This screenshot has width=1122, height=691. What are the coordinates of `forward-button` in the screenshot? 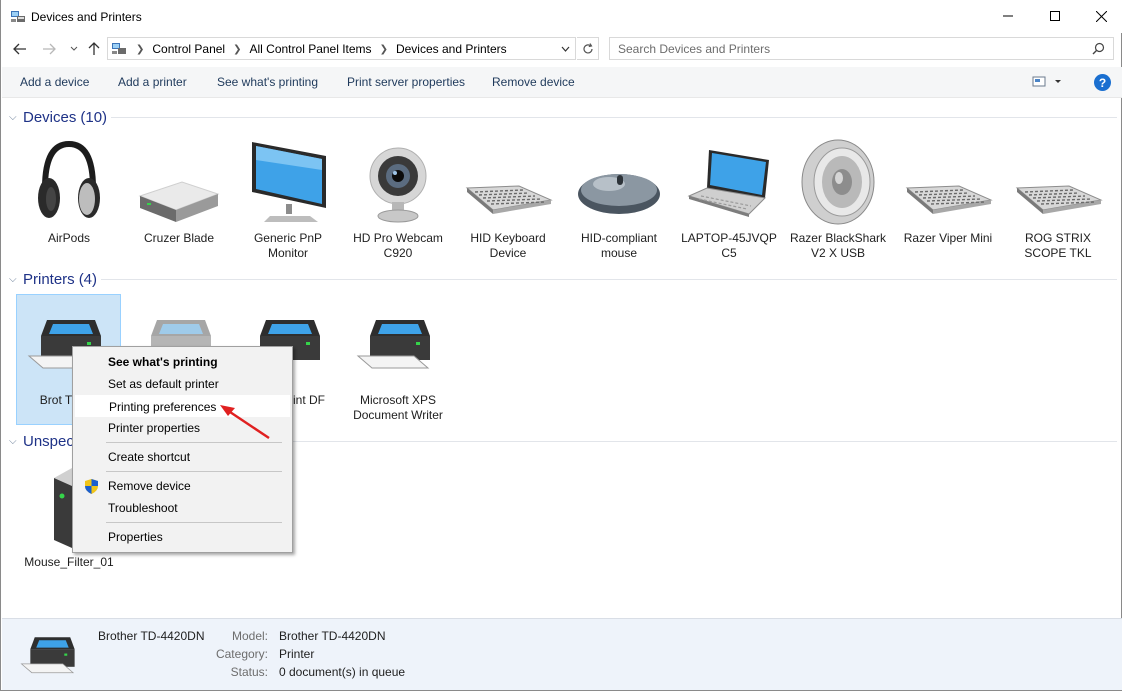 It's located at (49, 49).